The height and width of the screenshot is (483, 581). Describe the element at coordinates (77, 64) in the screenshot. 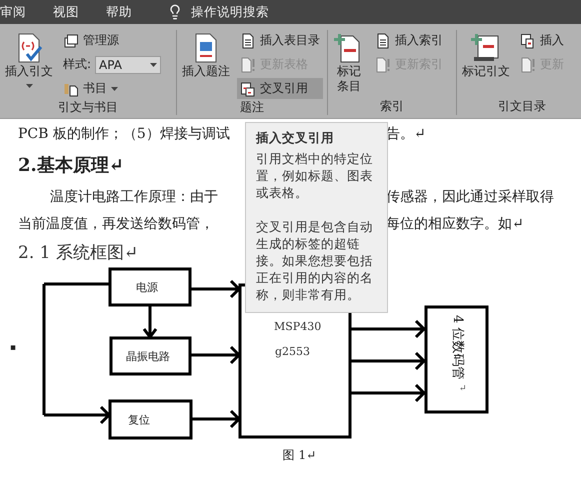

I see `style-label: 样式:` at that location.